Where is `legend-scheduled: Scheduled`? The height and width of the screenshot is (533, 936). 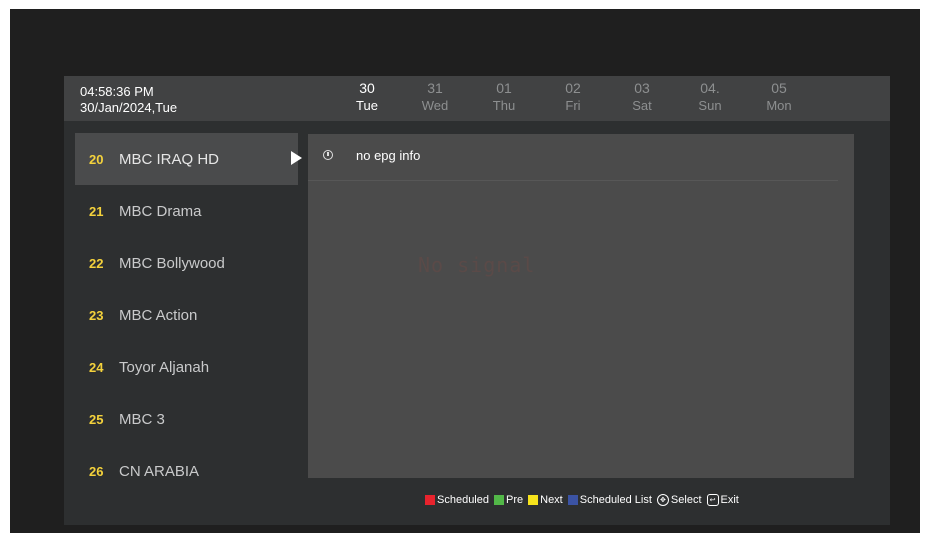 legend-scheduled: Scheduled is located at coordinates (457, 500).